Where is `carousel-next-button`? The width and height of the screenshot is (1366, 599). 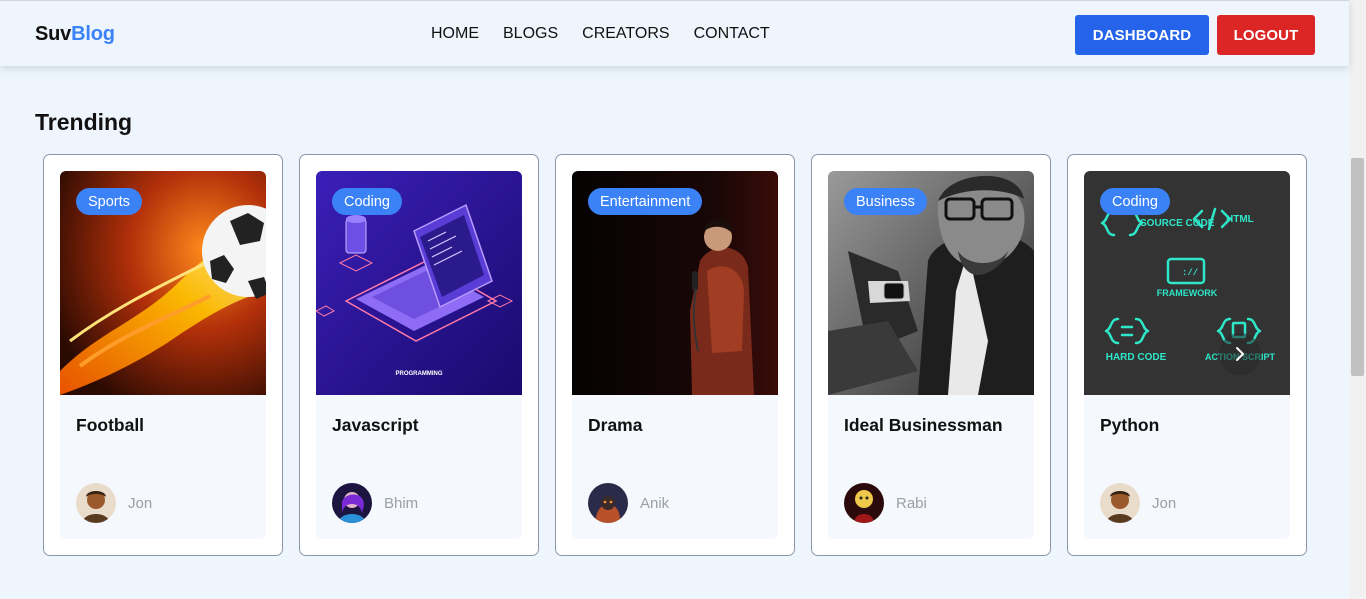
carousel-next-button is located at coordinates (1240, 354).